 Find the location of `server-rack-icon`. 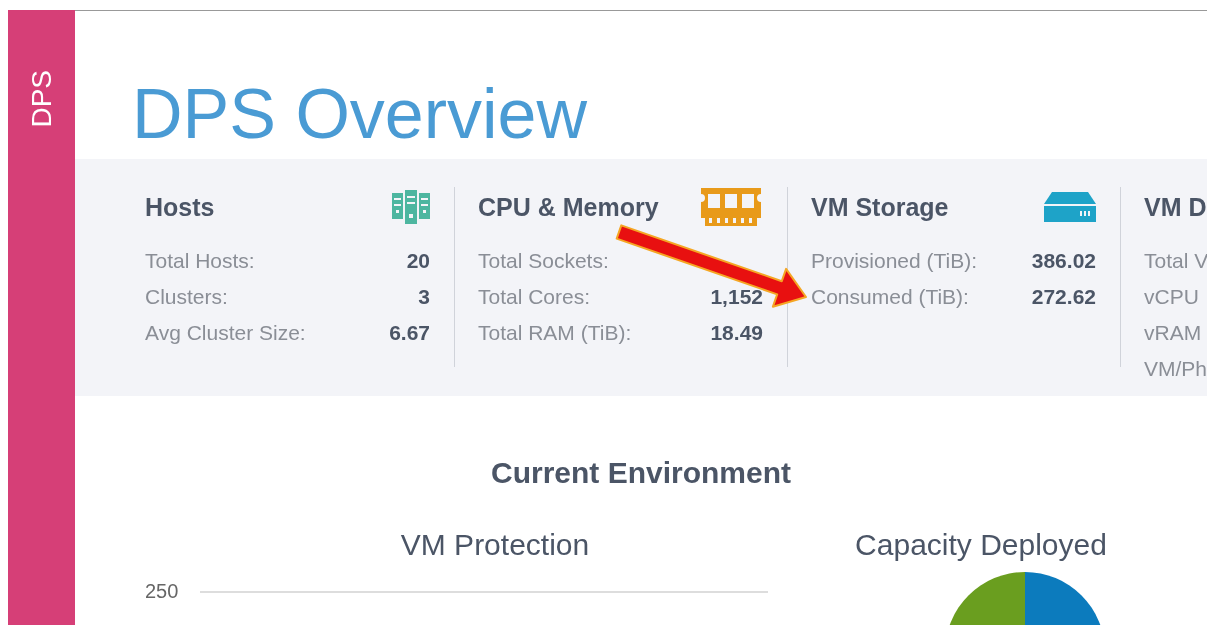

server-rack-icon is located at coordinates (411, 207).